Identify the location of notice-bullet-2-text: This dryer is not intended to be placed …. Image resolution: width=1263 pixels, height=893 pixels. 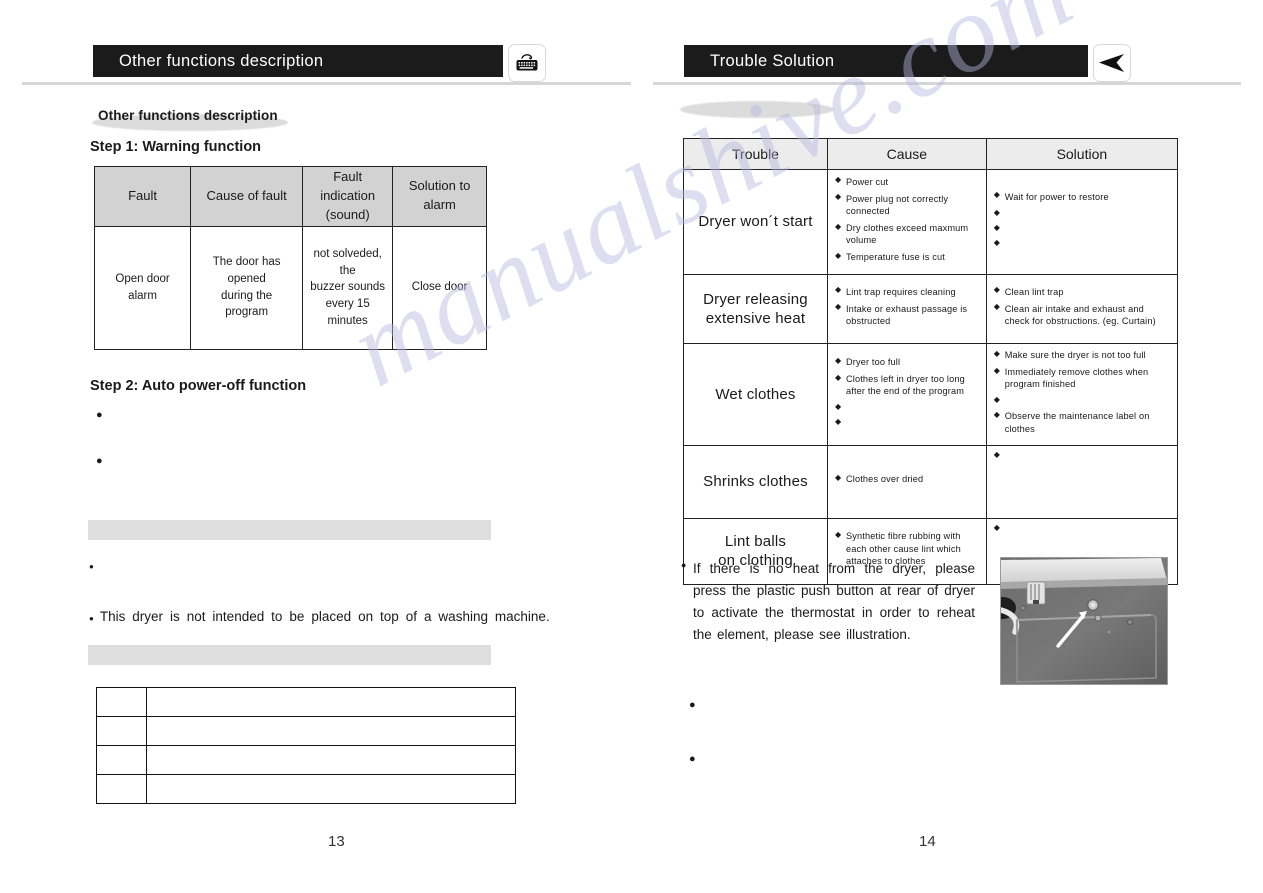
(324, 616).